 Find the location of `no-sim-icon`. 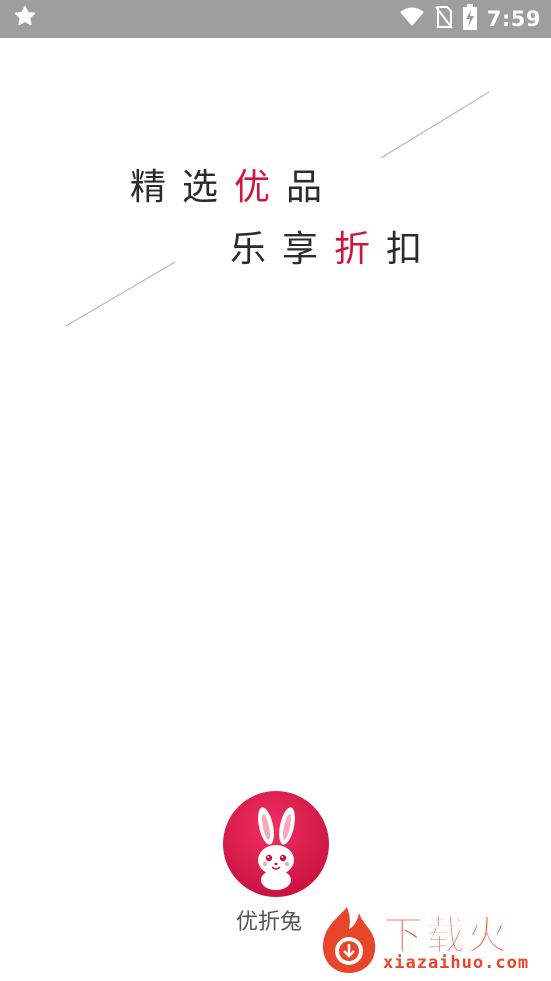

no-sim-icon is located at coordinates (443, 19).